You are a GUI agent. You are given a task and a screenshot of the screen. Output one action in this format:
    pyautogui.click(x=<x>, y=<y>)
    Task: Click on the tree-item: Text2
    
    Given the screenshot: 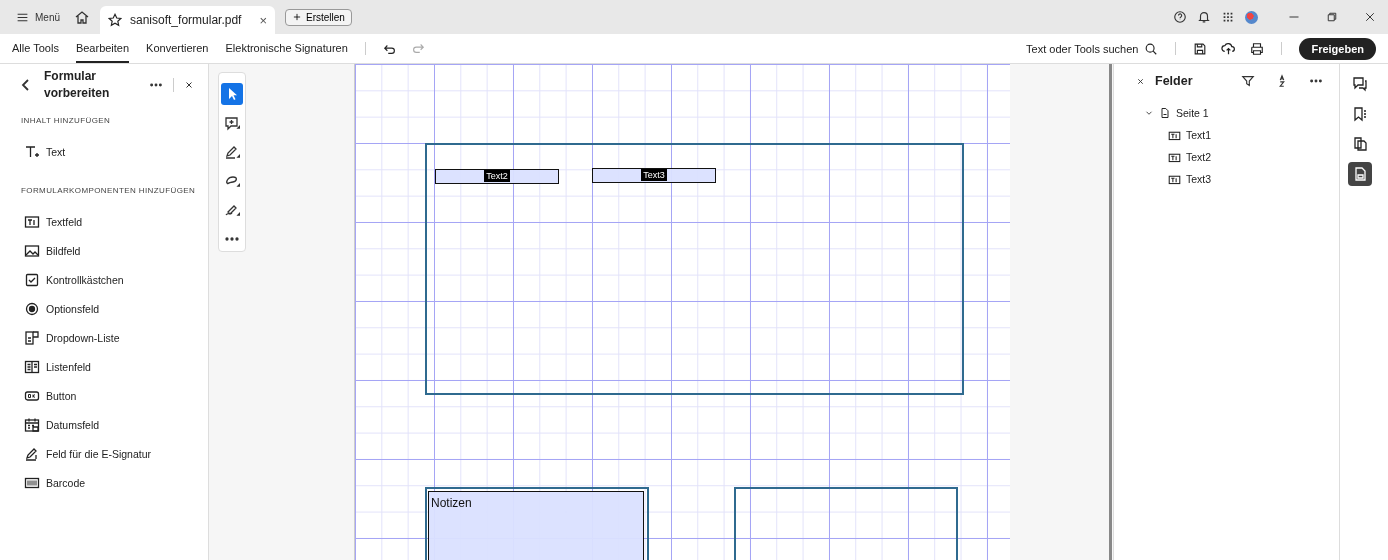 What is the action you would take?
    pyautogui.click(x=1190, y=157)
    